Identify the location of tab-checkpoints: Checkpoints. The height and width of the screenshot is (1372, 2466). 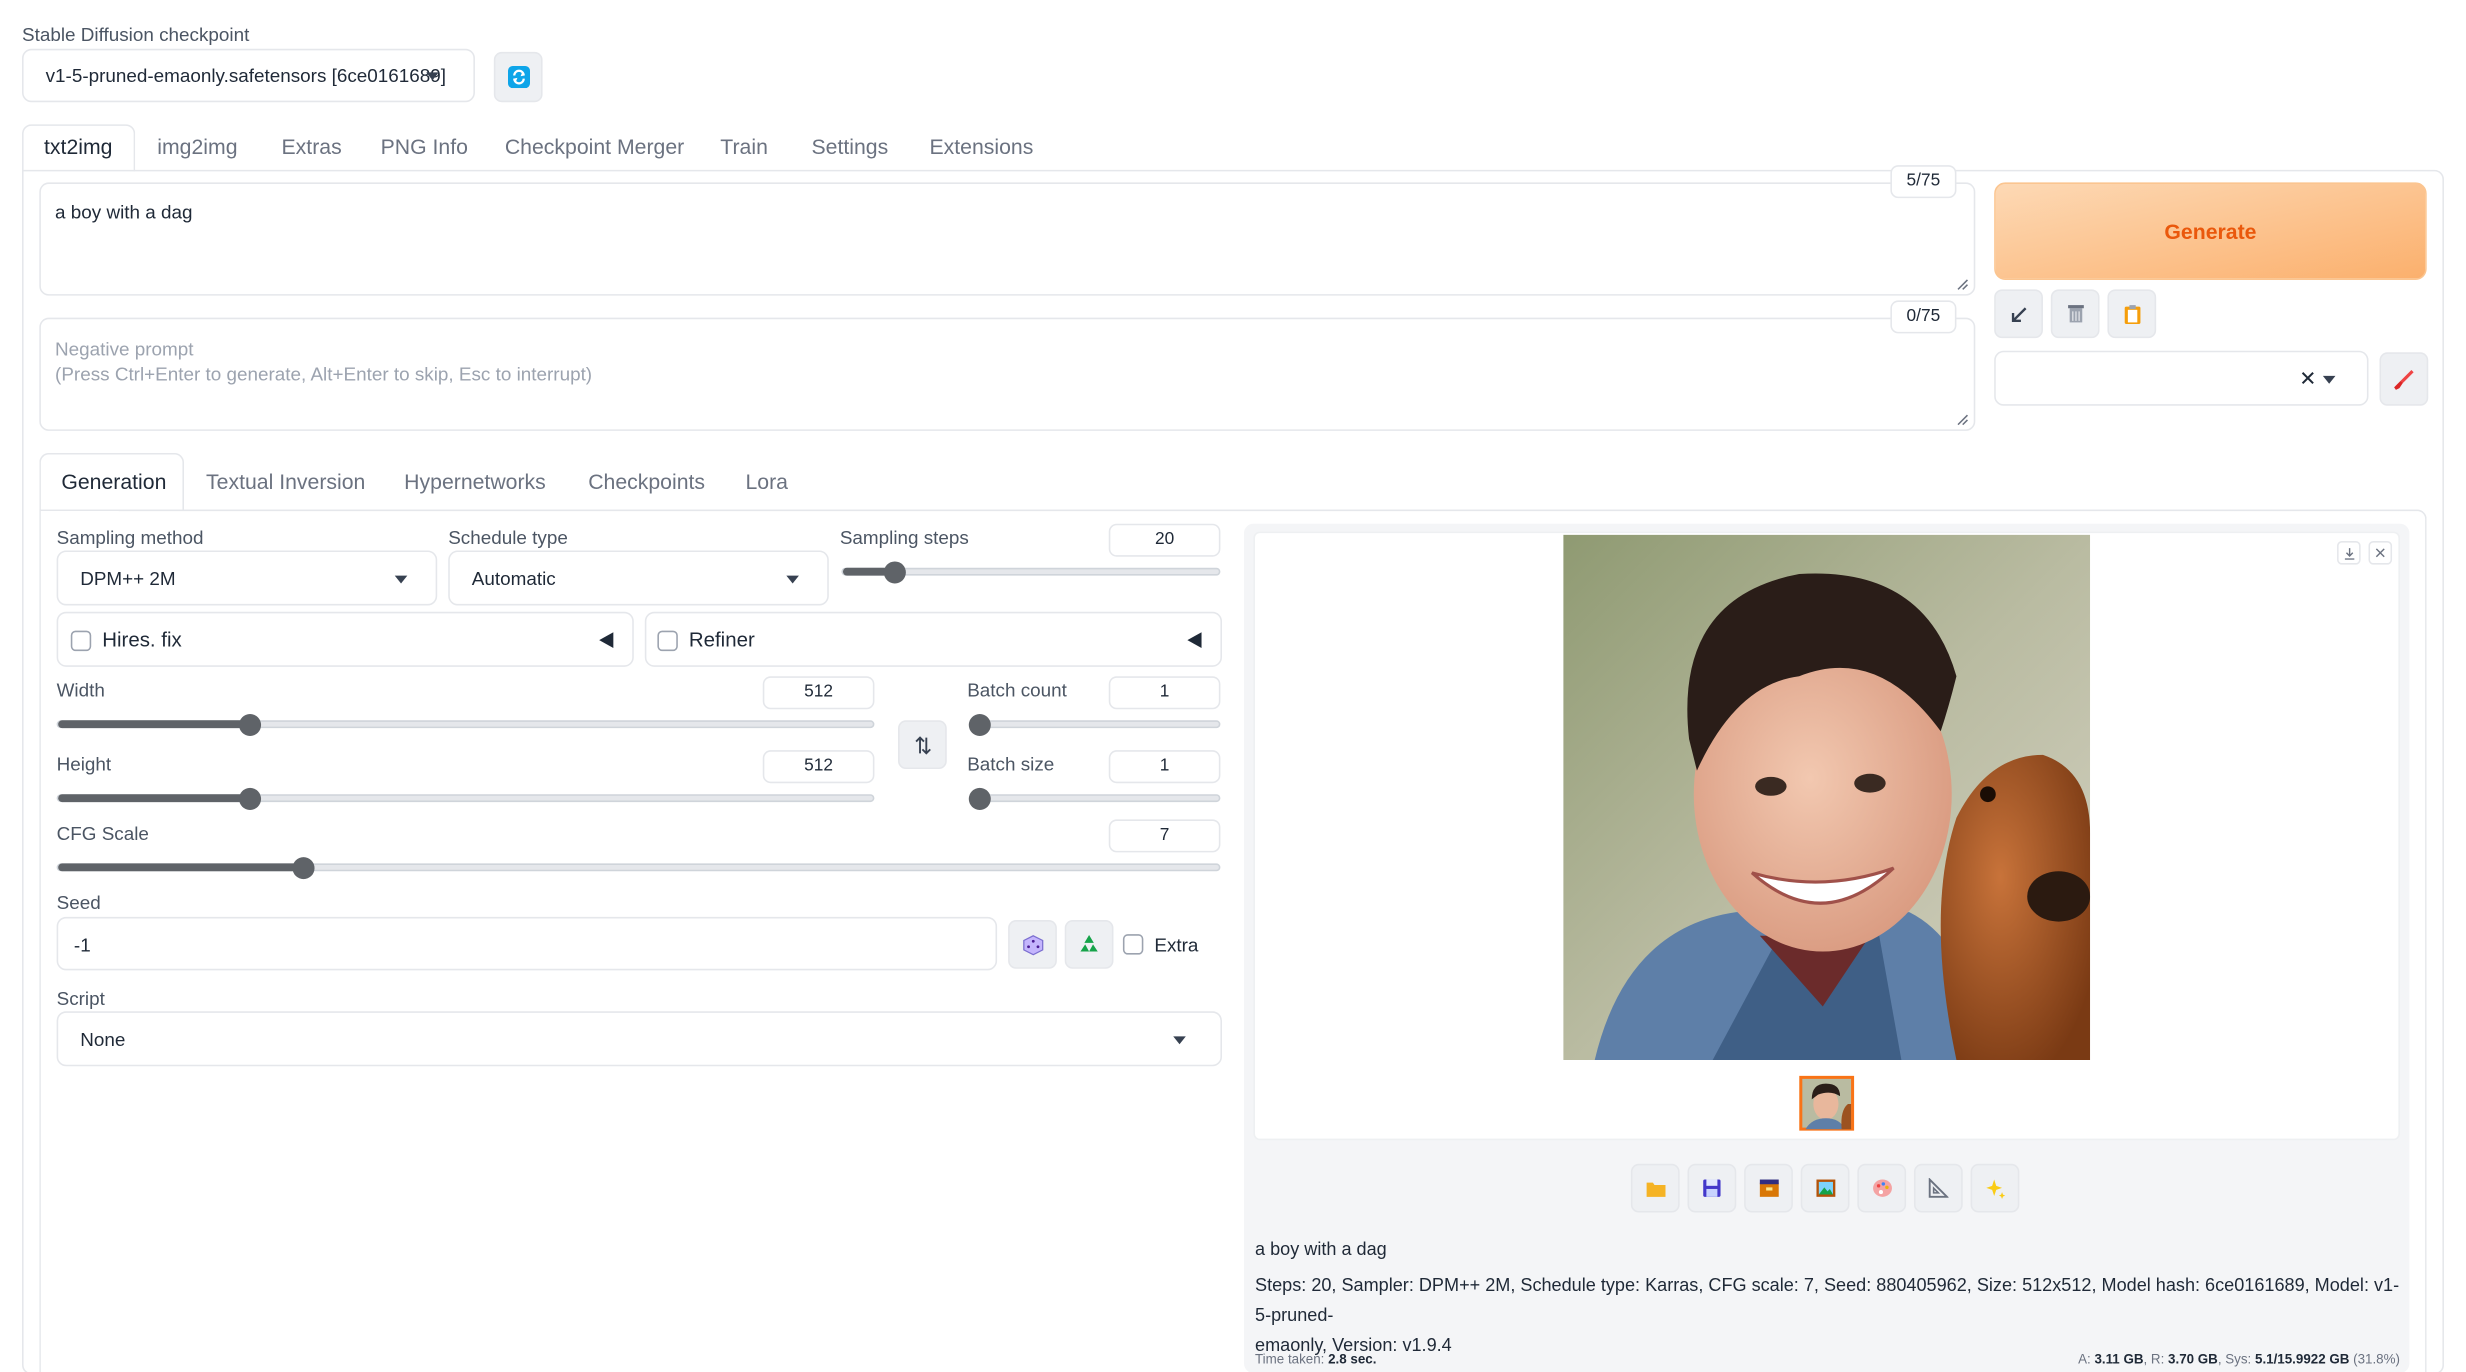
(646, 482).